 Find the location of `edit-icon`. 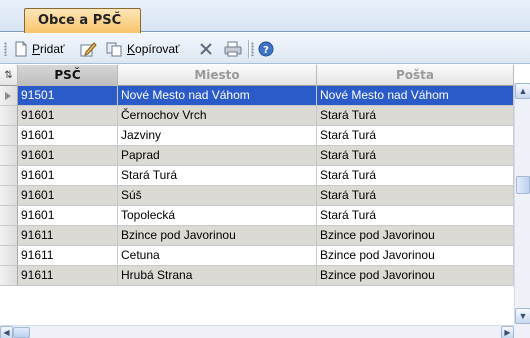

edit-icon is located at coordinates (88, 48).